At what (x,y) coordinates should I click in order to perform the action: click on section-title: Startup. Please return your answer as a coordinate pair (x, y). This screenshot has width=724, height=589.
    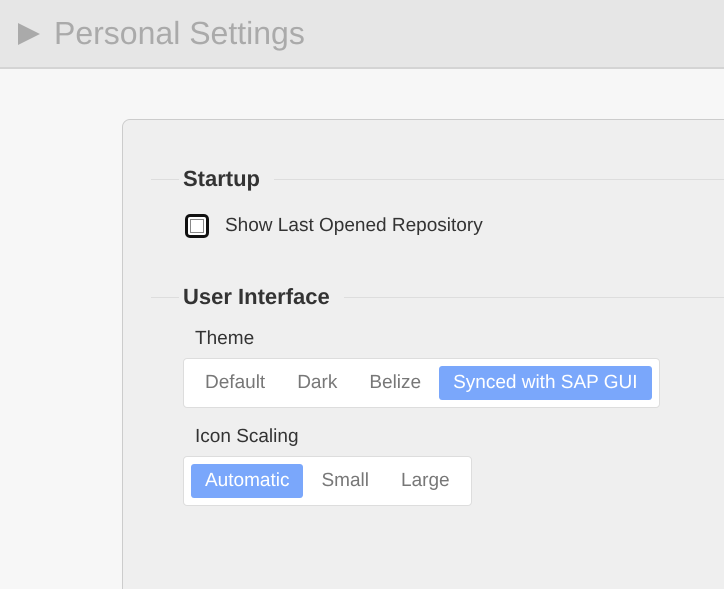
    Looking at the image, I should click on (221, 179).